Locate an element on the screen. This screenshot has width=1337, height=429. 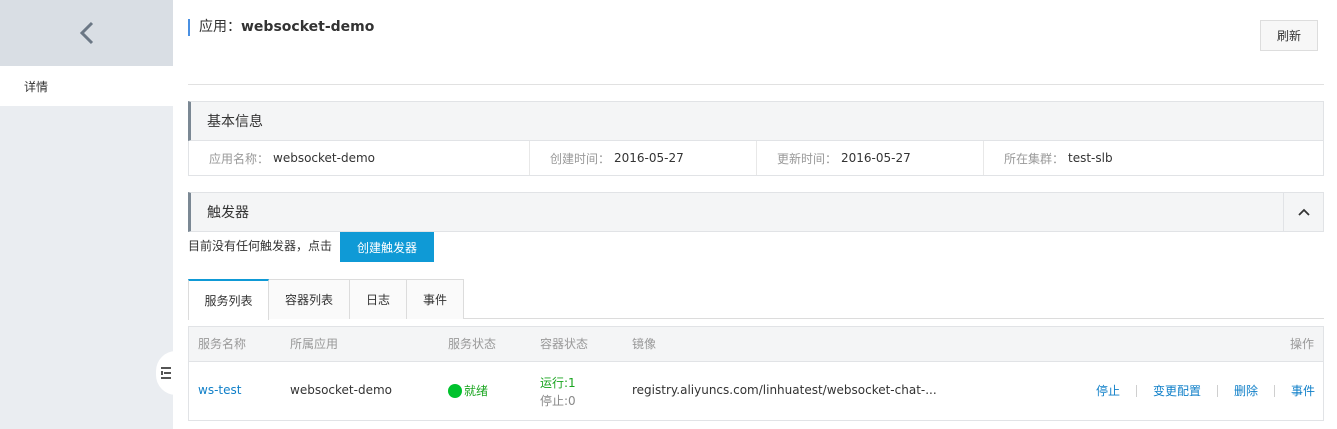
service-app: websocket-demo is located at coordinates (341, 390).